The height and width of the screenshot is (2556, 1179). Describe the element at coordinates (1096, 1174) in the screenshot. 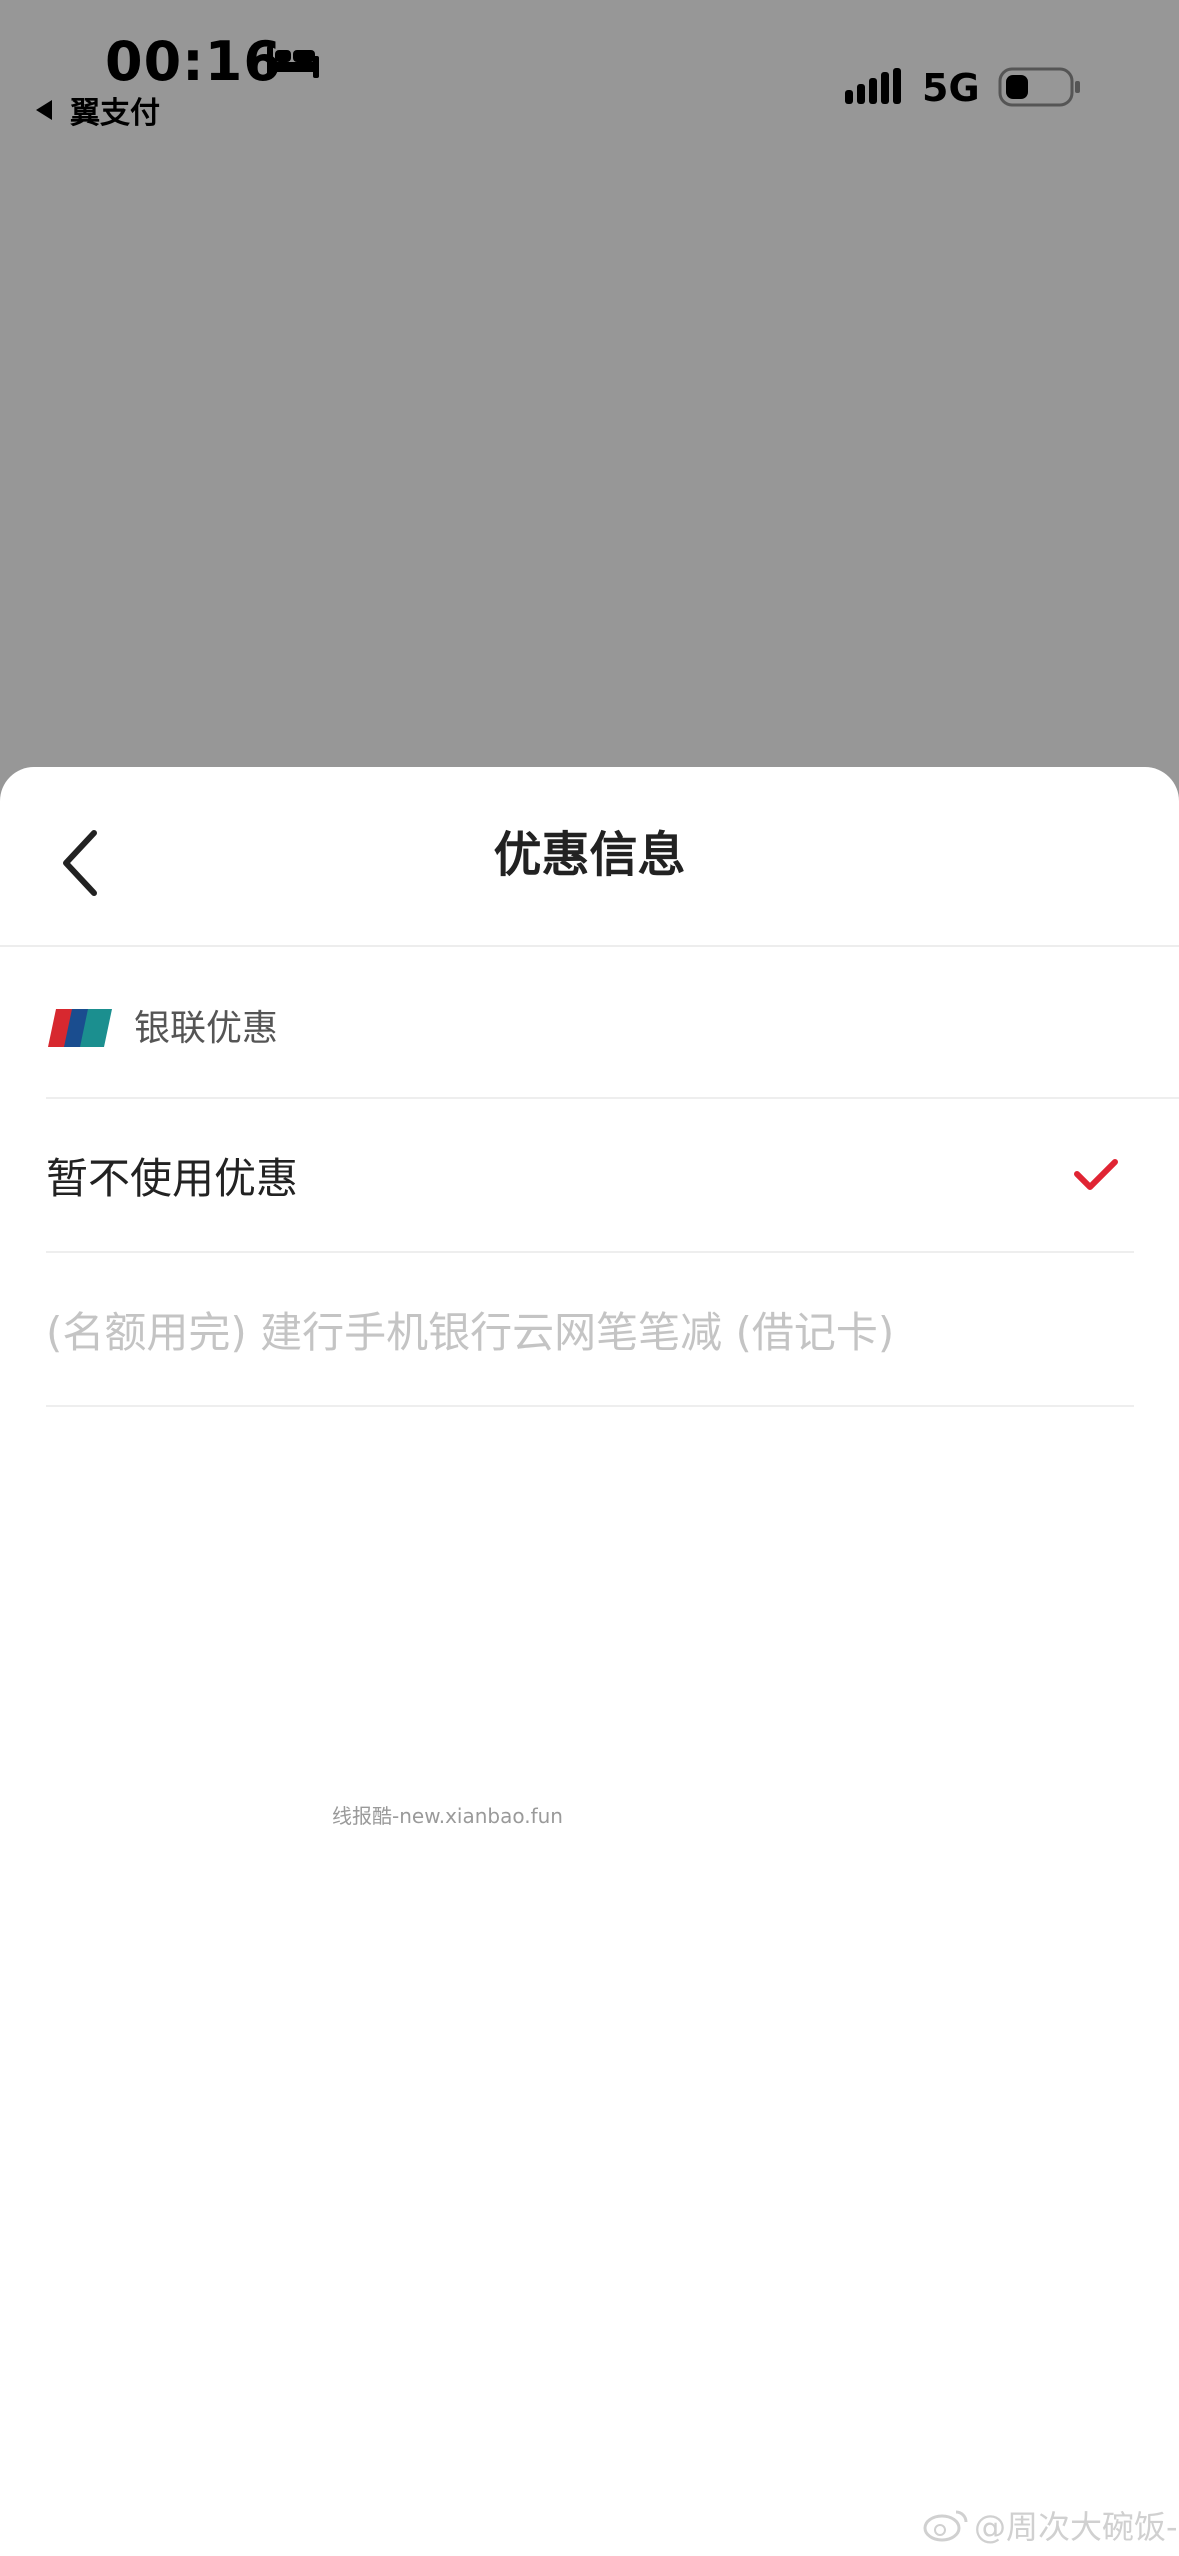

I see `checkmark-icon` at that location.